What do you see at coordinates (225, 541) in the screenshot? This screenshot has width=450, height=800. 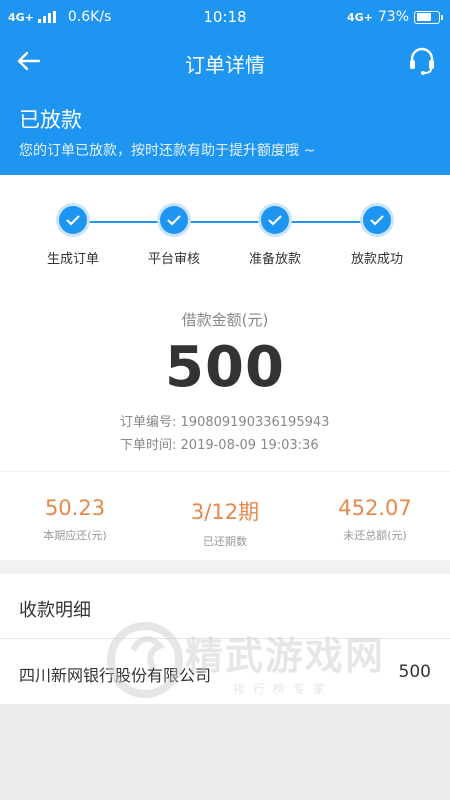 I see `paid-periods-label: 已还期数` at bounding box center [225, 541].